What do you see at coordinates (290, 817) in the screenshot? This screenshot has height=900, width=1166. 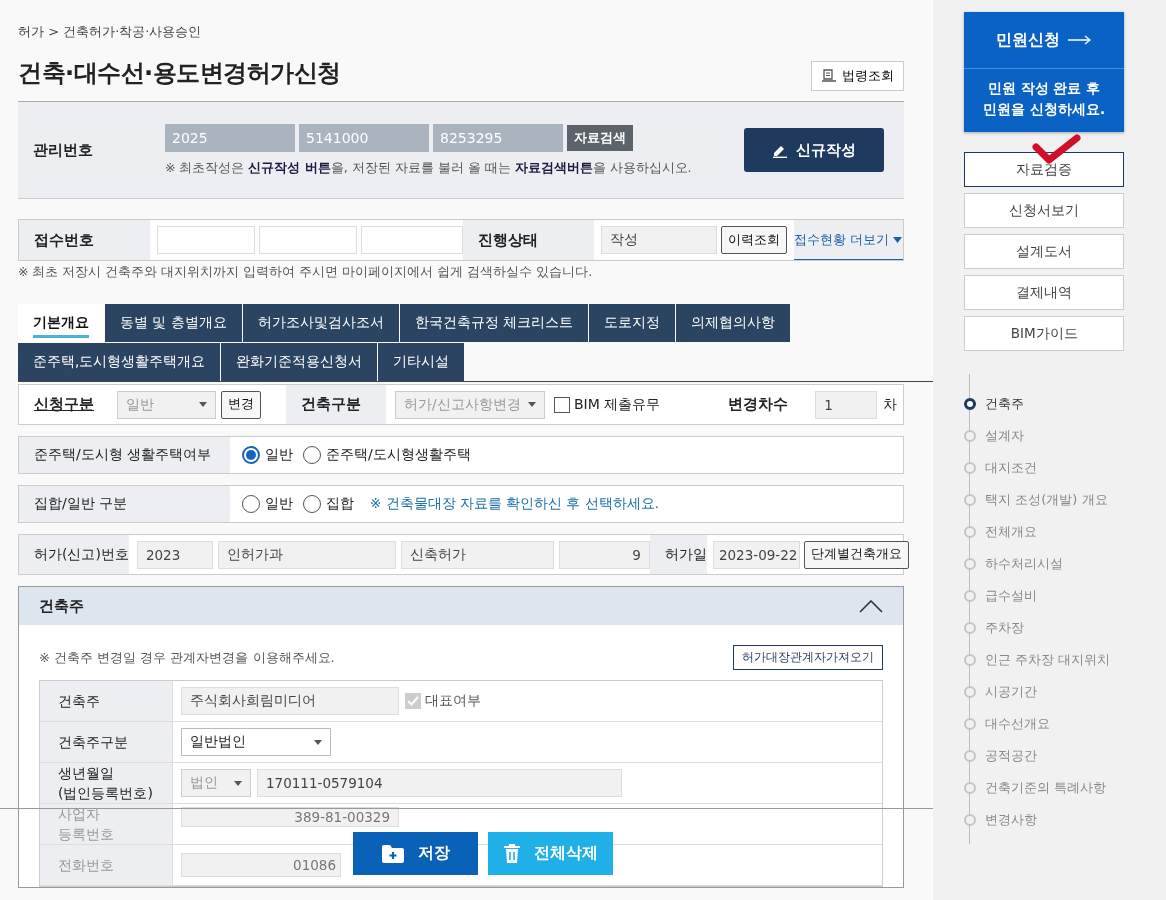 I see `input-field: 389-81-00329` at bounding box center [290, 817].